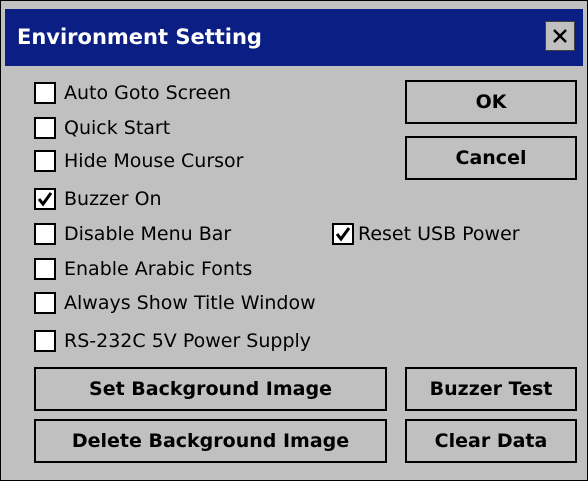 Image resolution: width=588 pixels, height=481 pixels. I want to click on close-icon, so click(560, 36).